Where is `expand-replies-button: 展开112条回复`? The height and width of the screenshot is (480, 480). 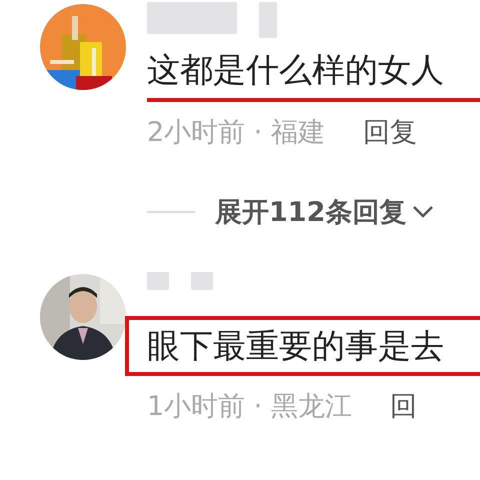 expand-replies-button: 展开112条回复 is located at coordinates (324, 212).